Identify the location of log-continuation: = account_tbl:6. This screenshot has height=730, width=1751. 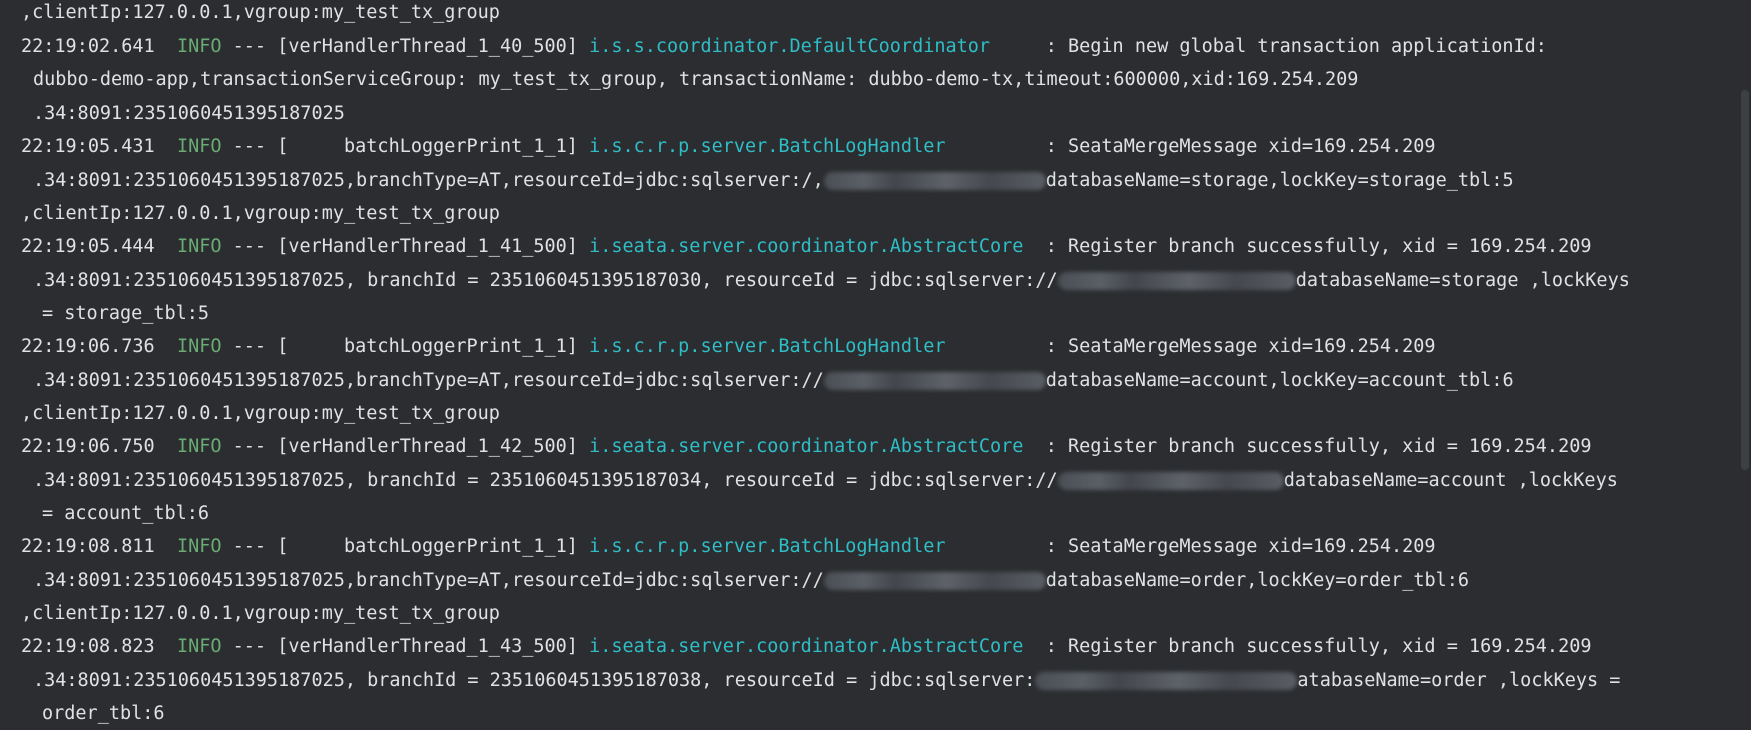
(126, 513).